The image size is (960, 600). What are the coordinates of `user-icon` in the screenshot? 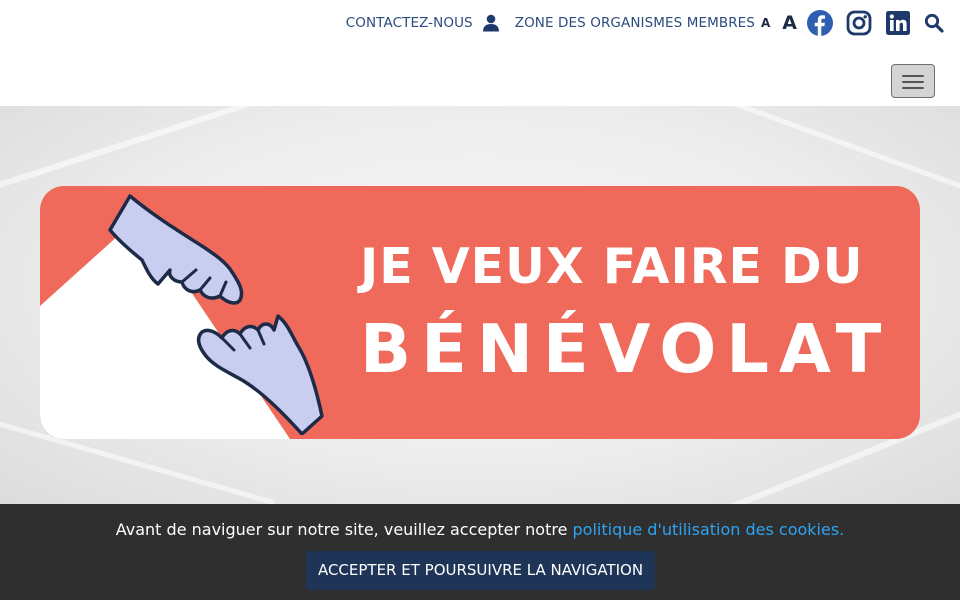 It's located at (491, 23).